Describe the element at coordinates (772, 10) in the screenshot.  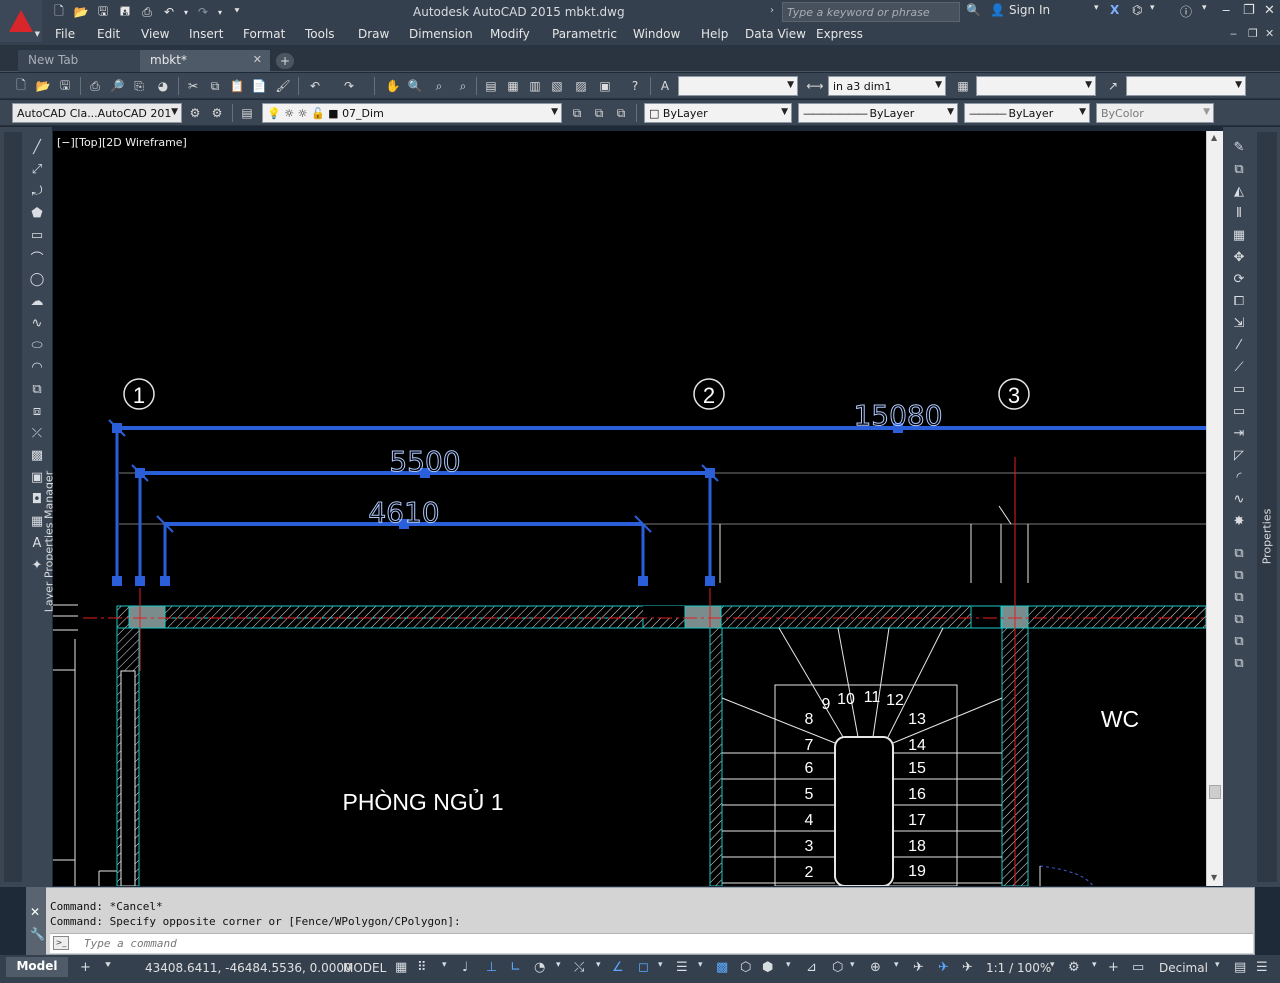
I see `chevron-right-icon: ›` at that location.